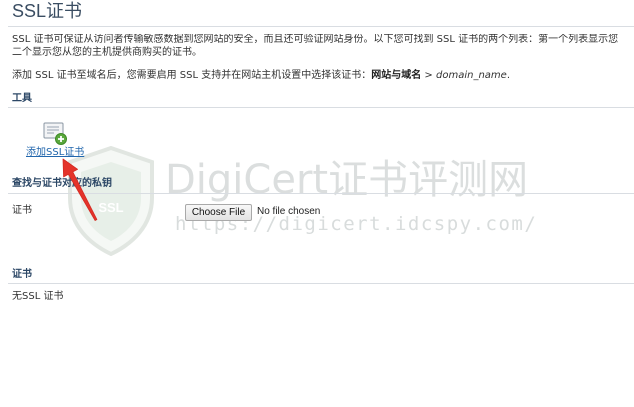 This screenshot has height=407, width=634. Describe the element at coordinates (22, 274) in the screenshot. I see `certificates-heading: 证书` at that location.